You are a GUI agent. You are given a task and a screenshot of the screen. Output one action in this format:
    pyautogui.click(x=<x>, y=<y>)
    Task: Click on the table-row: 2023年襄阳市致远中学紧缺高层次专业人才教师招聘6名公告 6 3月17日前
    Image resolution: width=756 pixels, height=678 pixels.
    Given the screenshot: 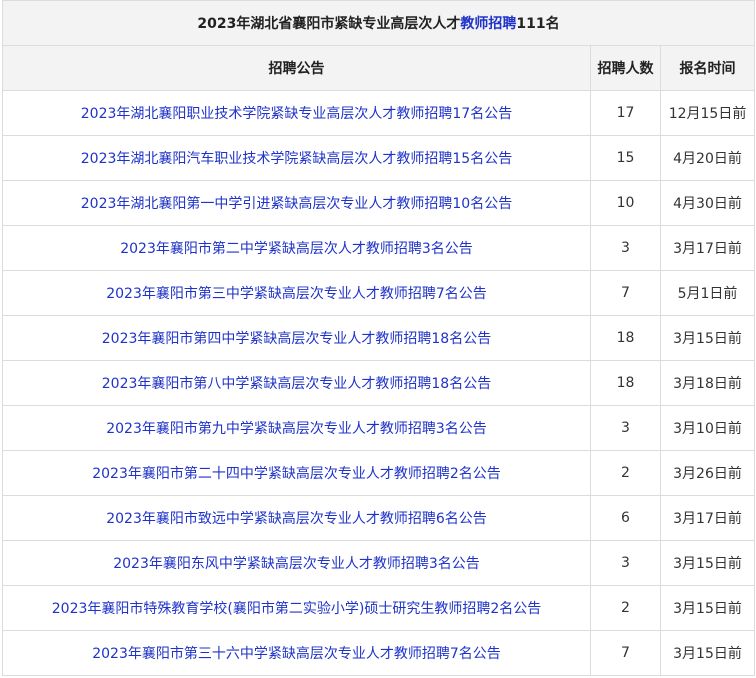 What is the action you would take?
    pyautogui.click(x=379, y=518)
    